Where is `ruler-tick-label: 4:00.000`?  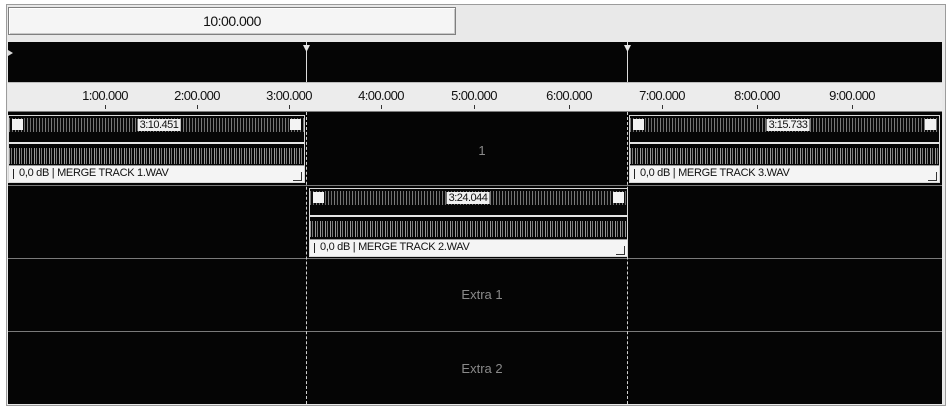
ruler-tick-label: 4:00.000 is located at coordinates (381, 95).